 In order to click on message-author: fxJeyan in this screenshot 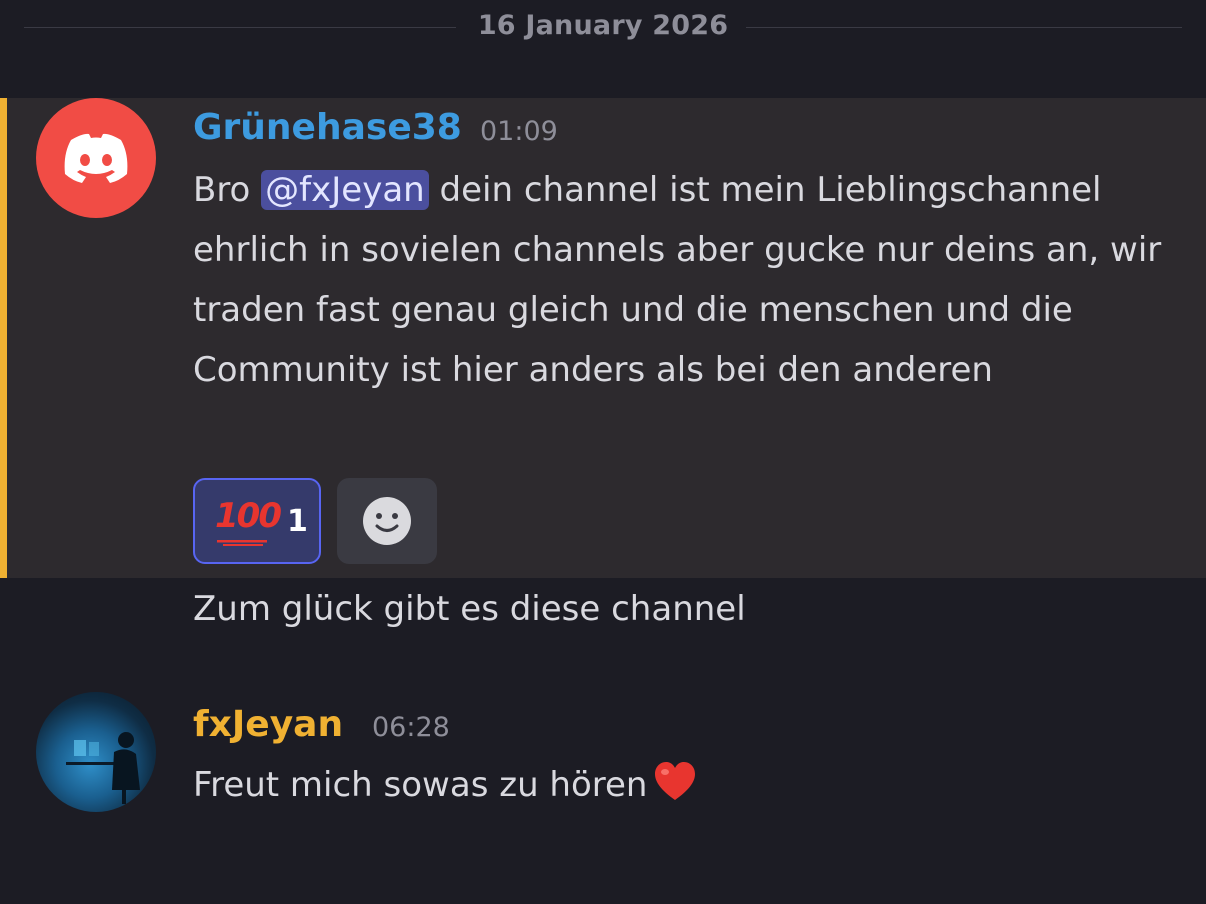, I will do `click(268, 725)`.